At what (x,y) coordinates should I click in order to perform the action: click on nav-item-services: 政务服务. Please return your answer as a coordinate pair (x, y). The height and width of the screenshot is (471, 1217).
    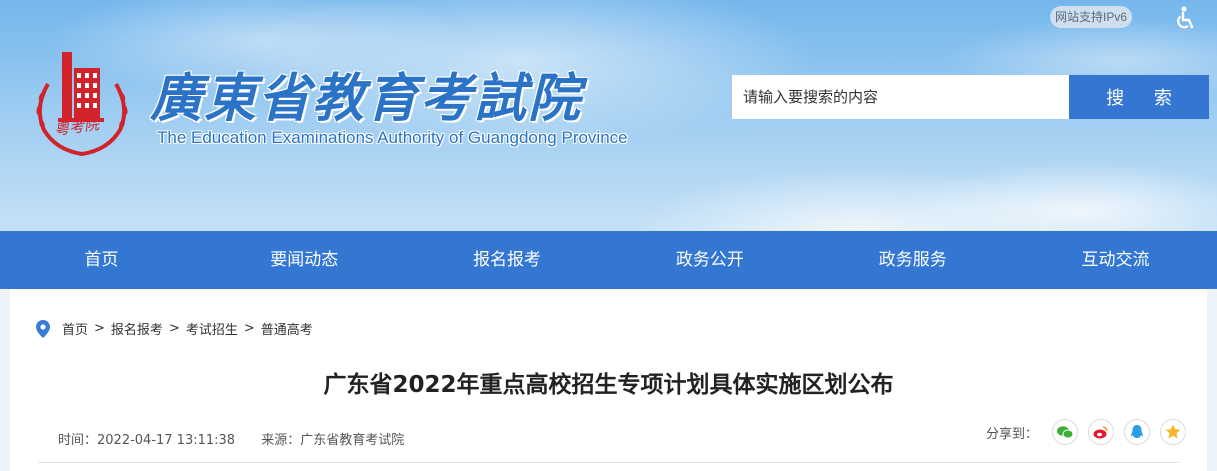
    Looking at the image, I should click on (912, 260).